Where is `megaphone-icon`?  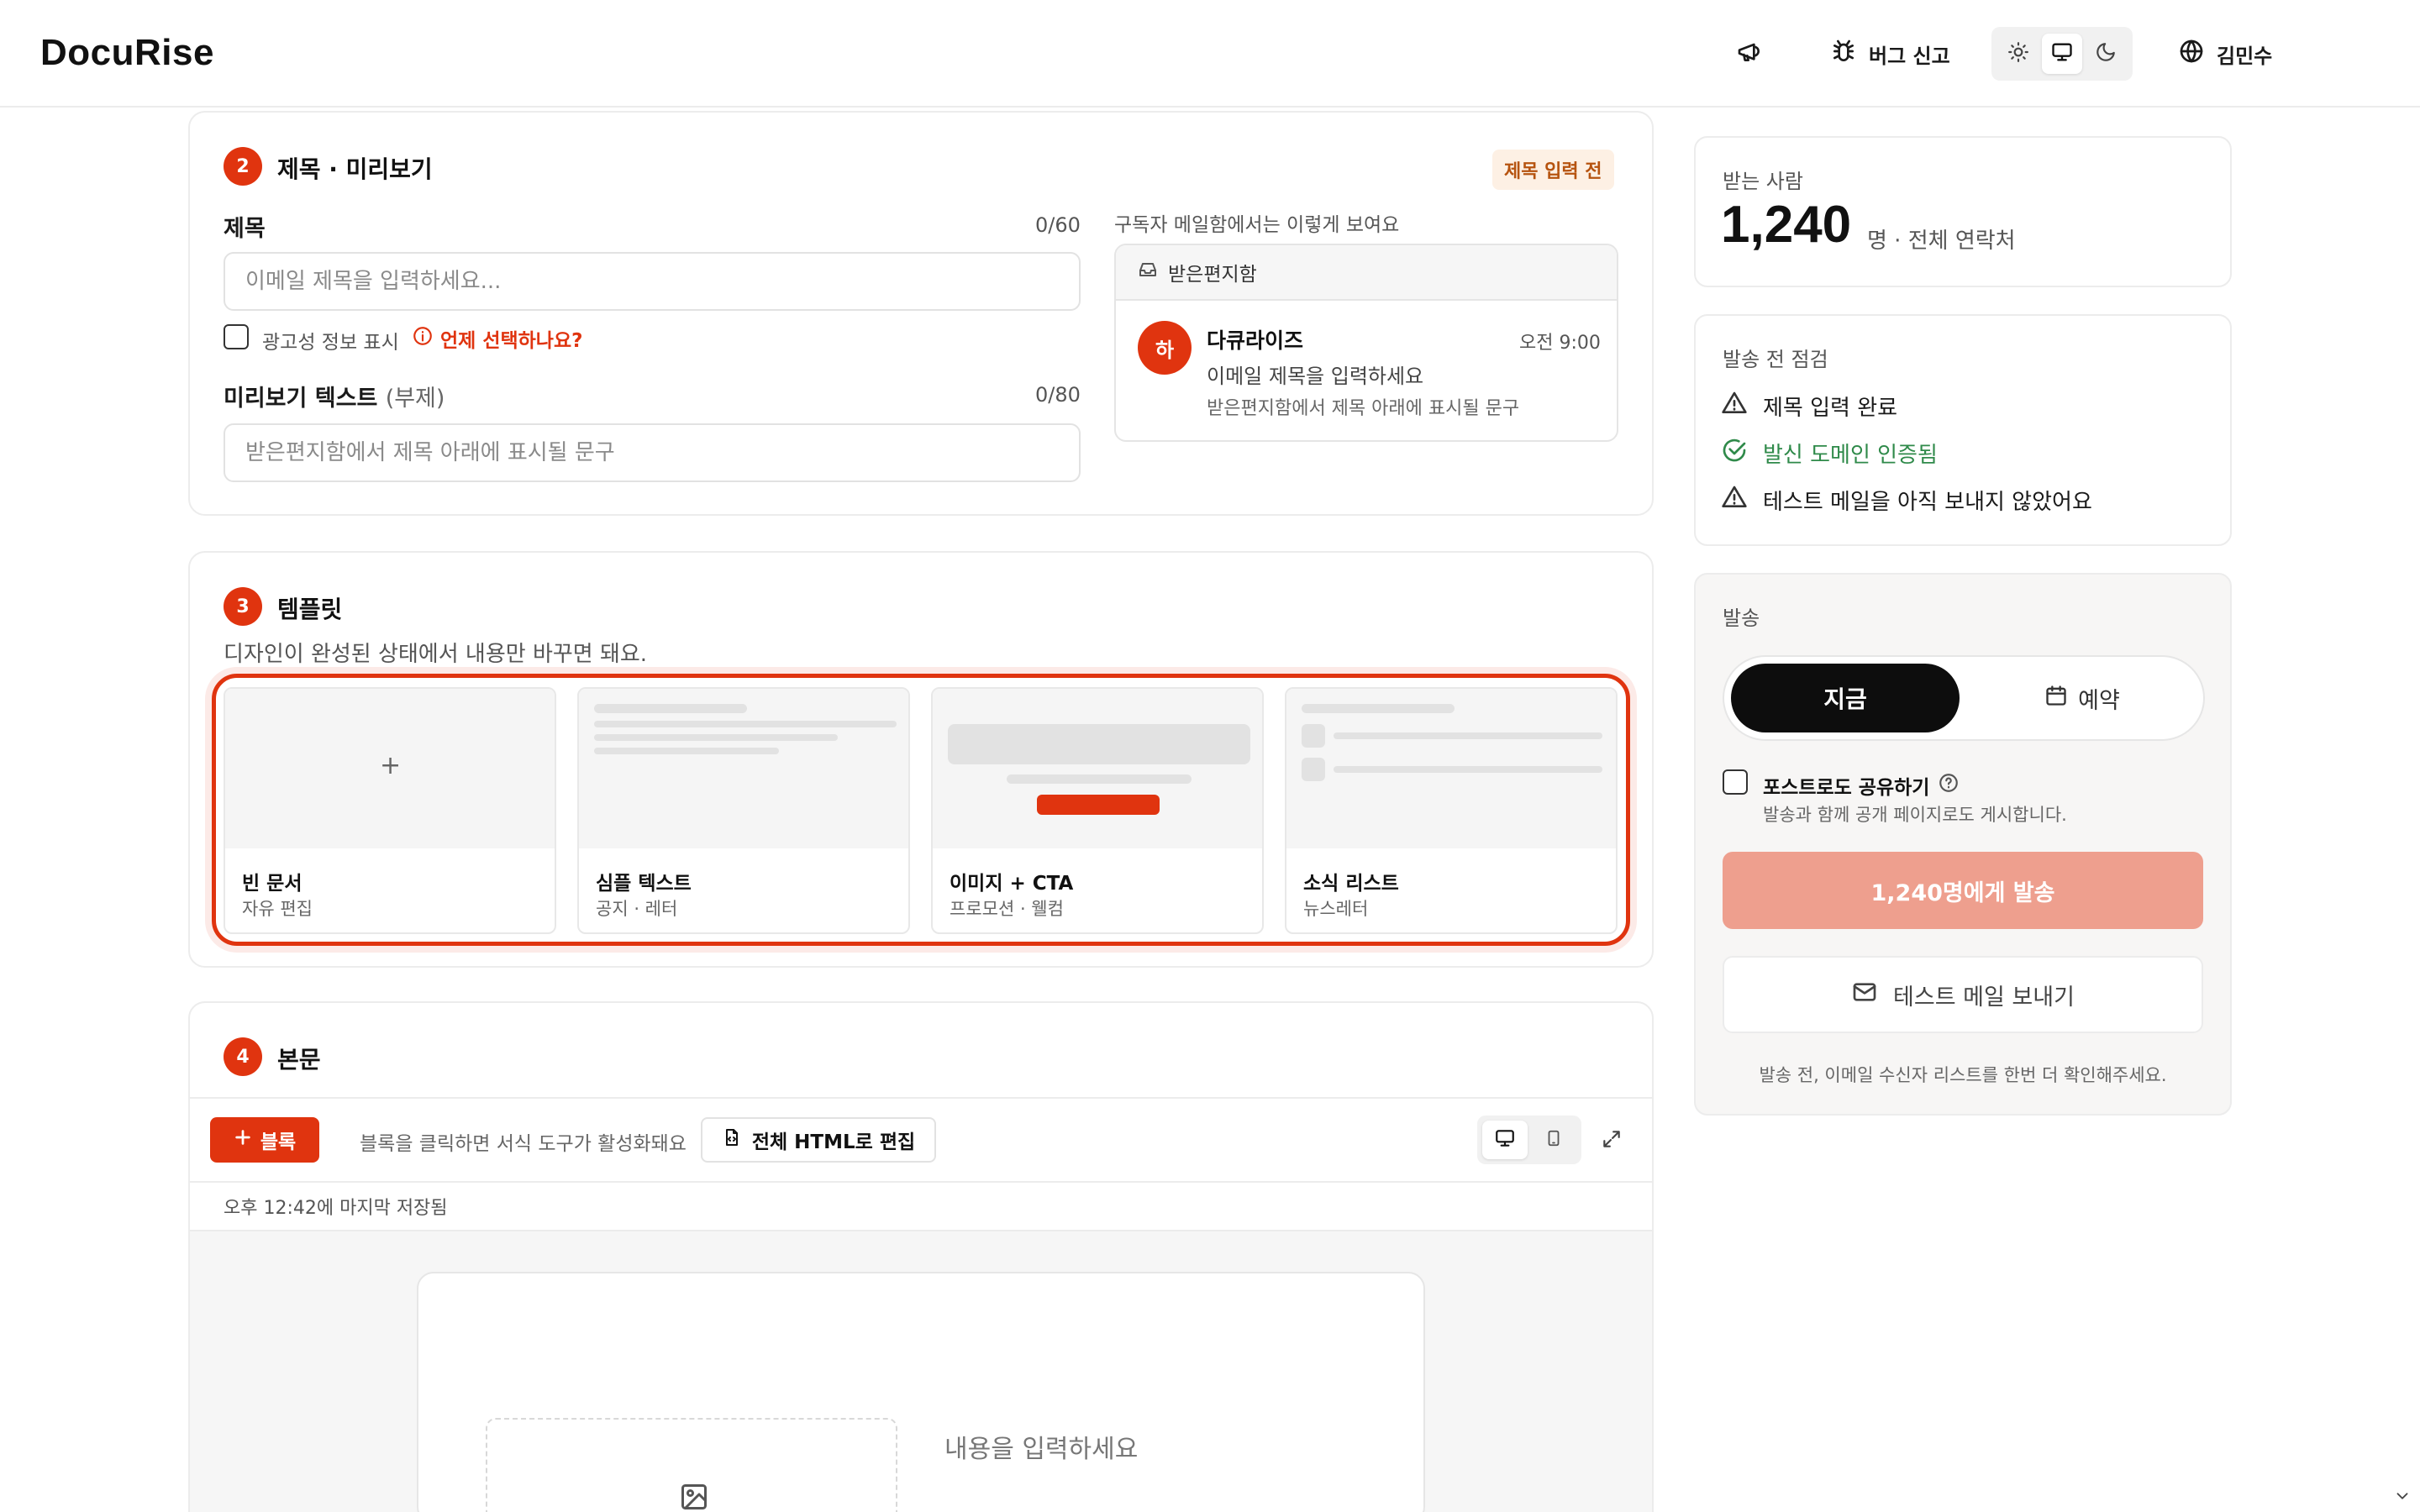
megaphone-icon is located at coordinates (1749, 54).